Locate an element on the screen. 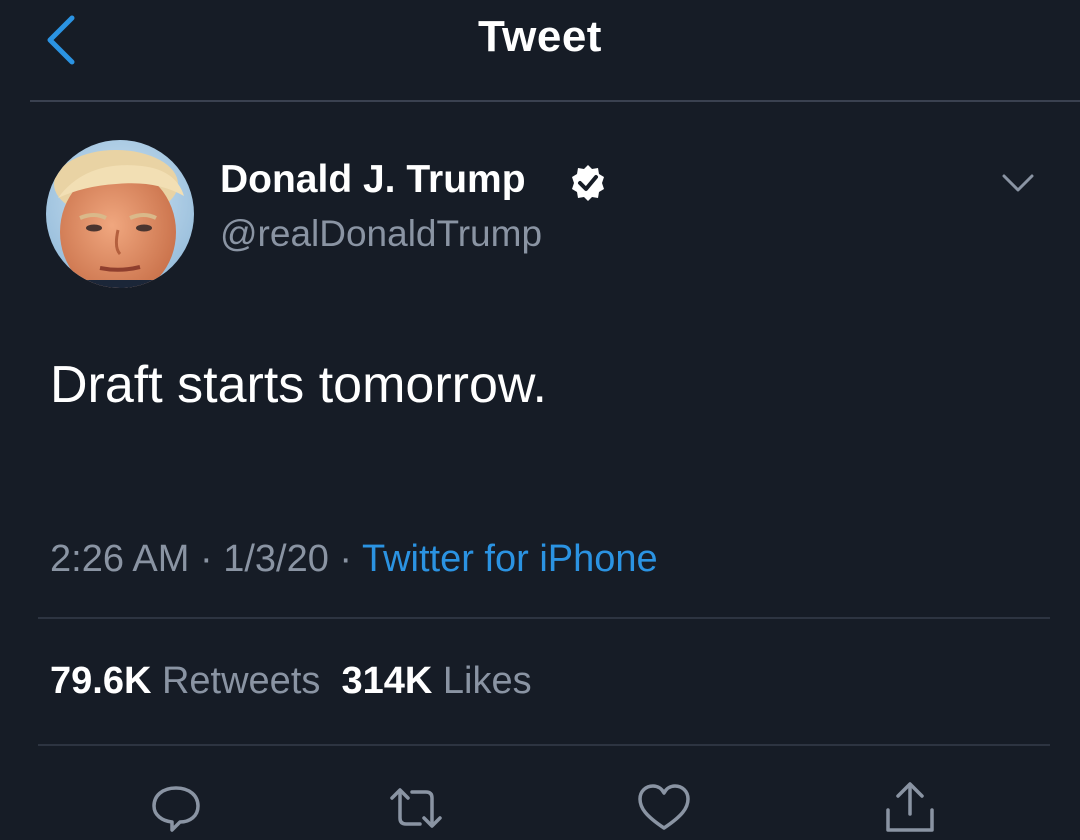 The image size is (1080, 840). like-button is located at coordinates (664, 808).